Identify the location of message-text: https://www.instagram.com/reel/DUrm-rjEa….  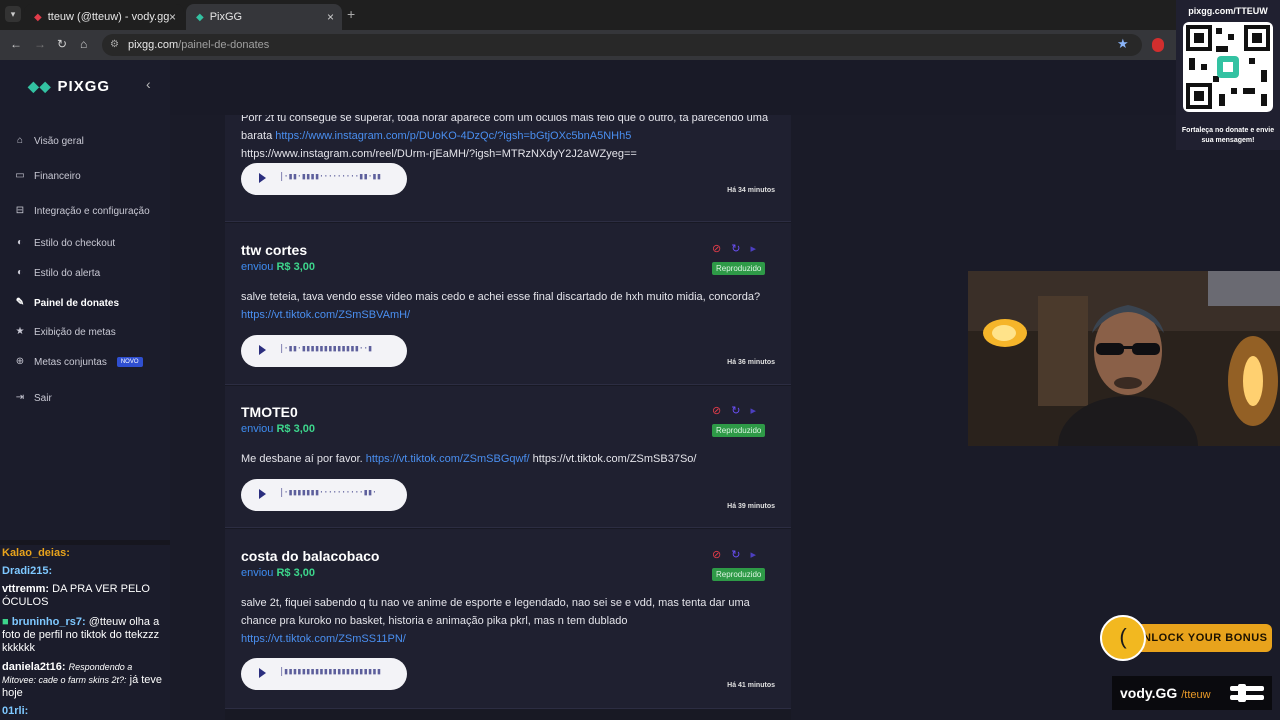
(439, 154).